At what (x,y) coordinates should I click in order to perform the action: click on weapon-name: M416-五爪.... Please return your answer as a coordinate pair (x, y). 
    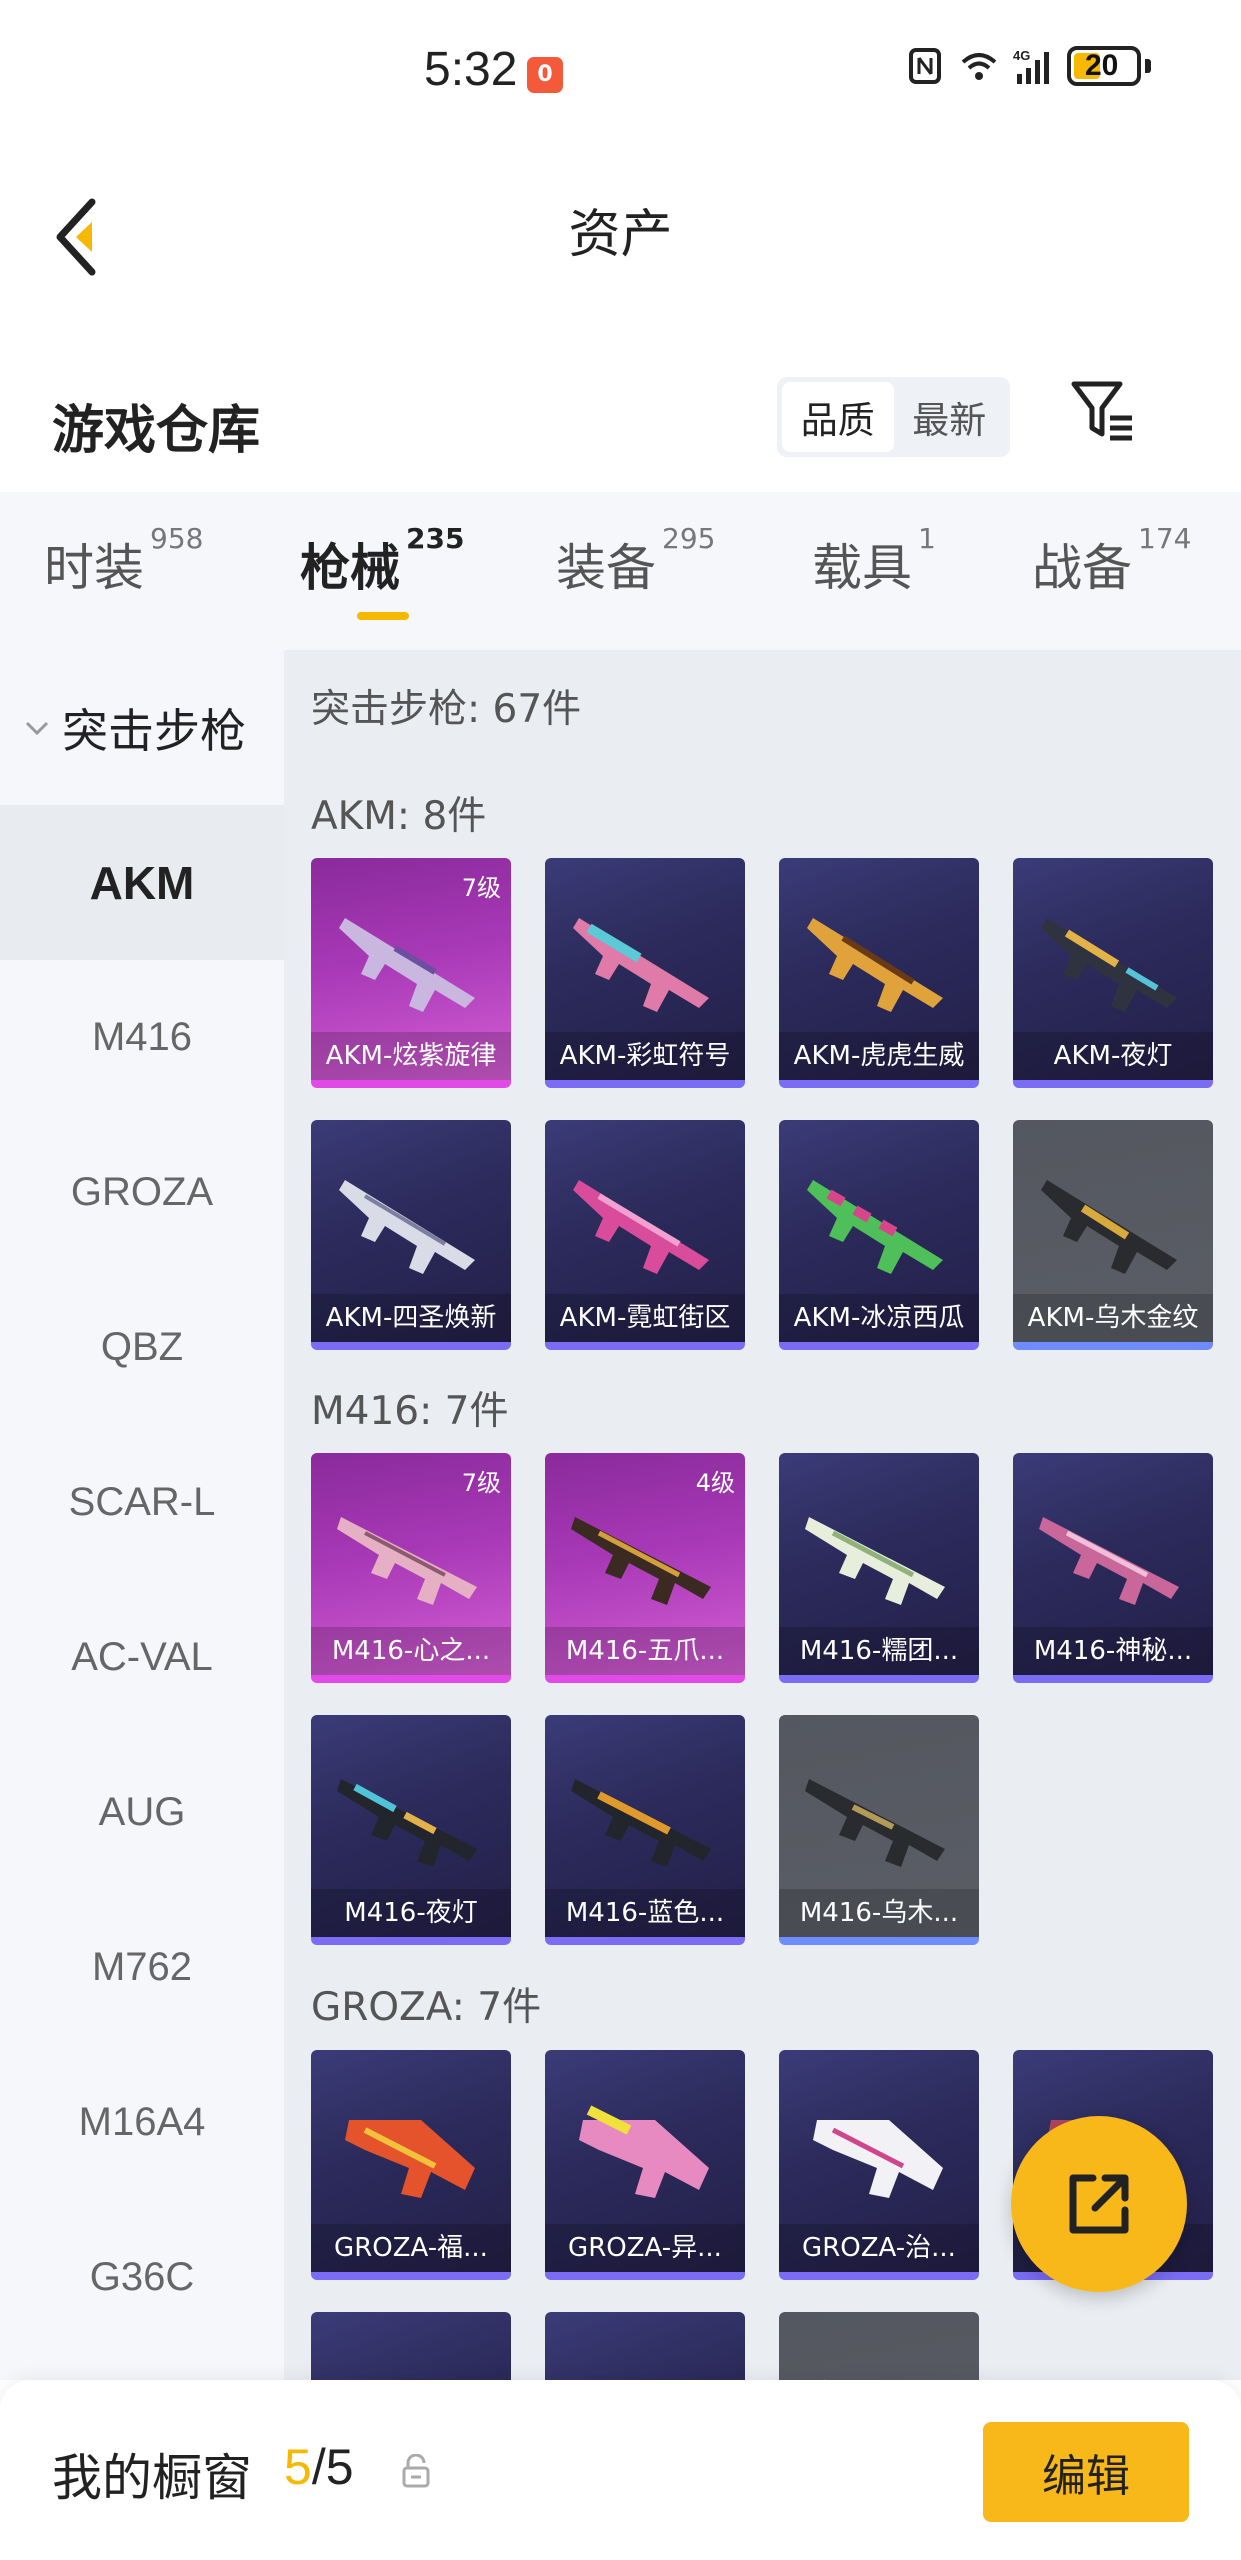
    Looking at the image, I should click on (645, 1651).